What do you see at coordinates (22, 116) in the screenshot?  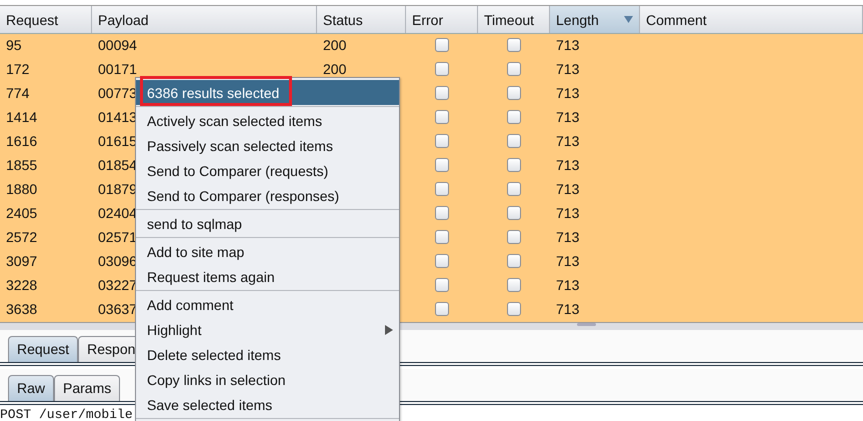 I see `table-cell: 1414` at bounding box center [22, 116].